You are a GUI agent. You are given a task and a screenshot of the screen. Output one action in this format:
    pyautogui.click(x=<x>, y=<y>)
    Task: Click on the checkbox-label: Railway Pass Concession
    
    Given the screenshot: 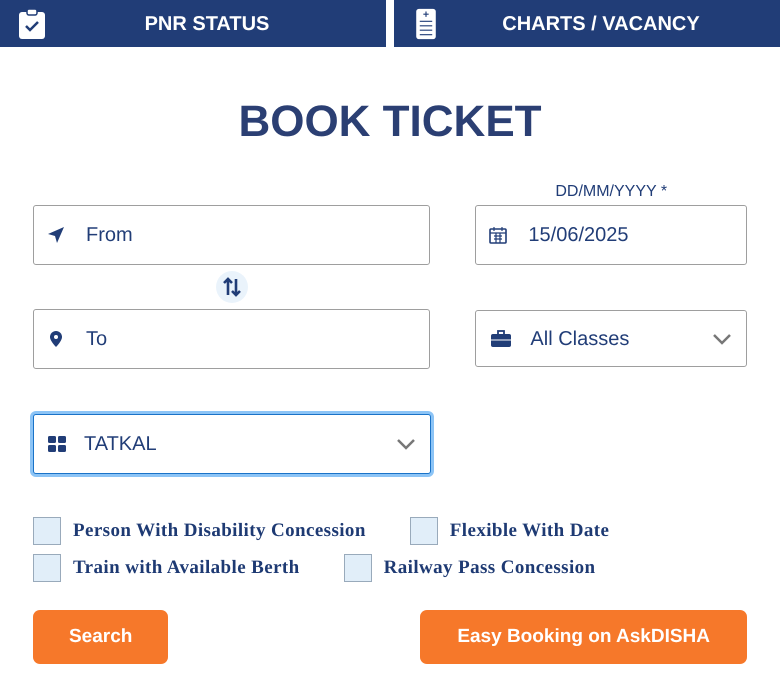 What is the action you would take?
    pyautogui.click(x=490, y=568)
    